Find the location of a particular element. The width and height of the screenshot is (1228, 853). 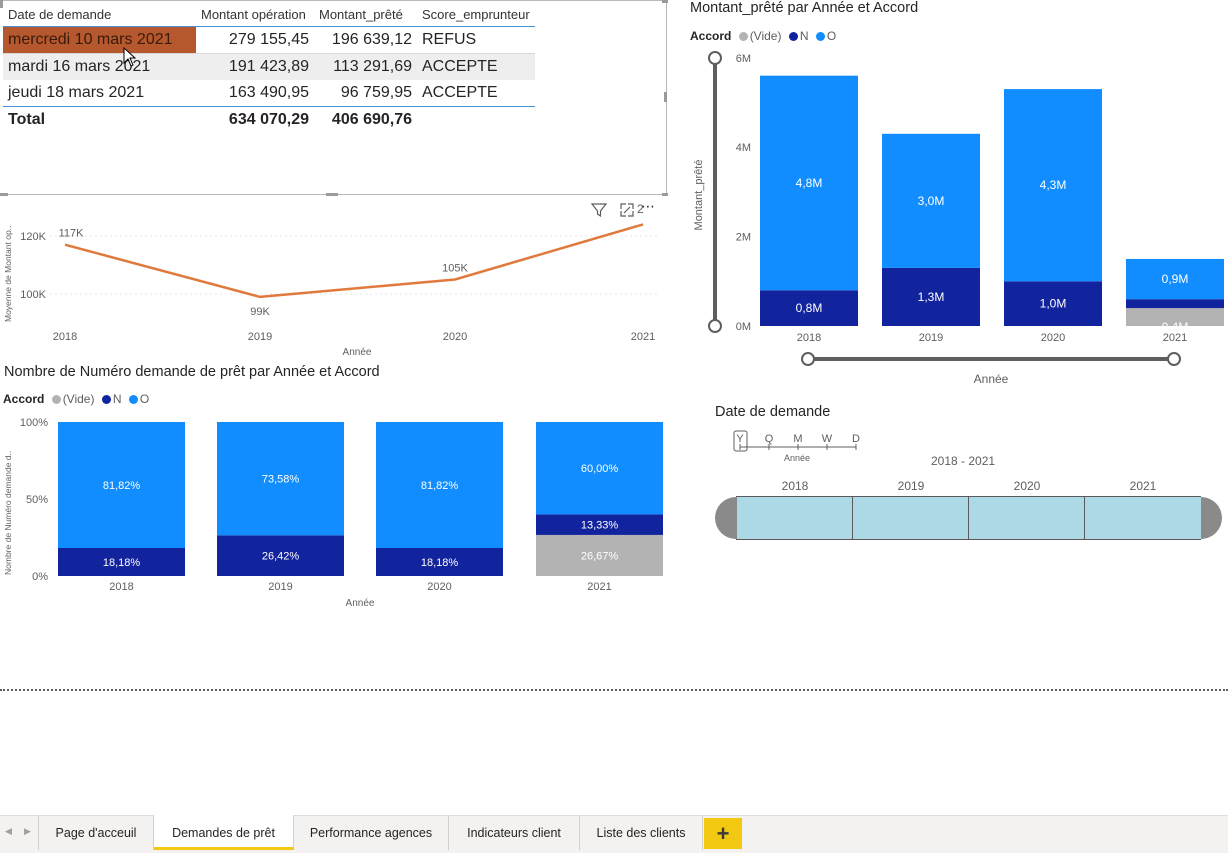

data-label: 1,3M is located at coordinates (931, 297).